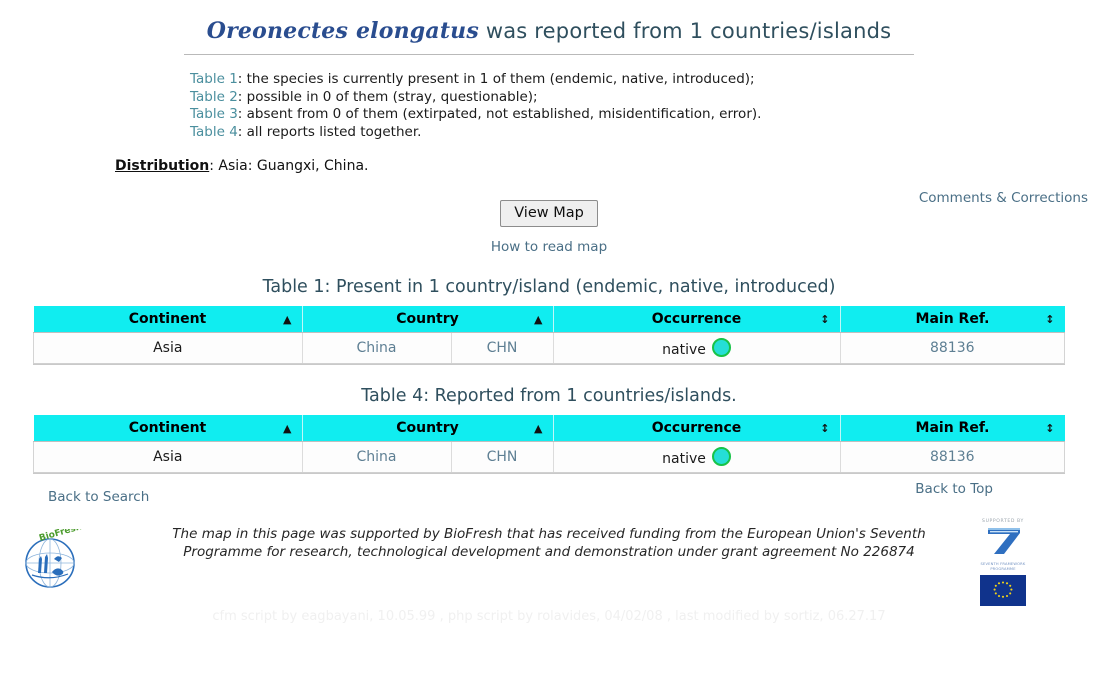 The image size is (1098, 686). Describe the element at coordinates (214, 97) in the screenshot. I see `legend-link-table-2: Table 2` at that location.